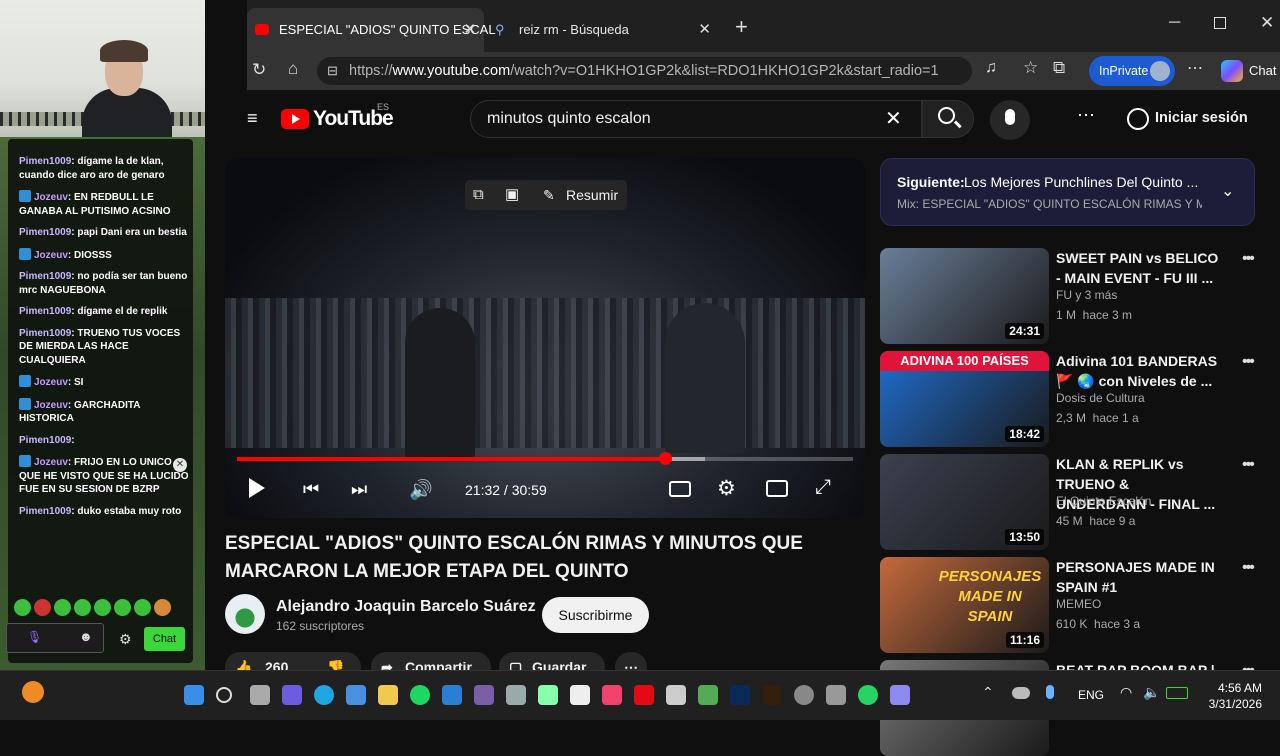 The height and width of the screenshot is (756, 1280). I want to click on chat-input: 🎙 ☻, so click(55, 638).